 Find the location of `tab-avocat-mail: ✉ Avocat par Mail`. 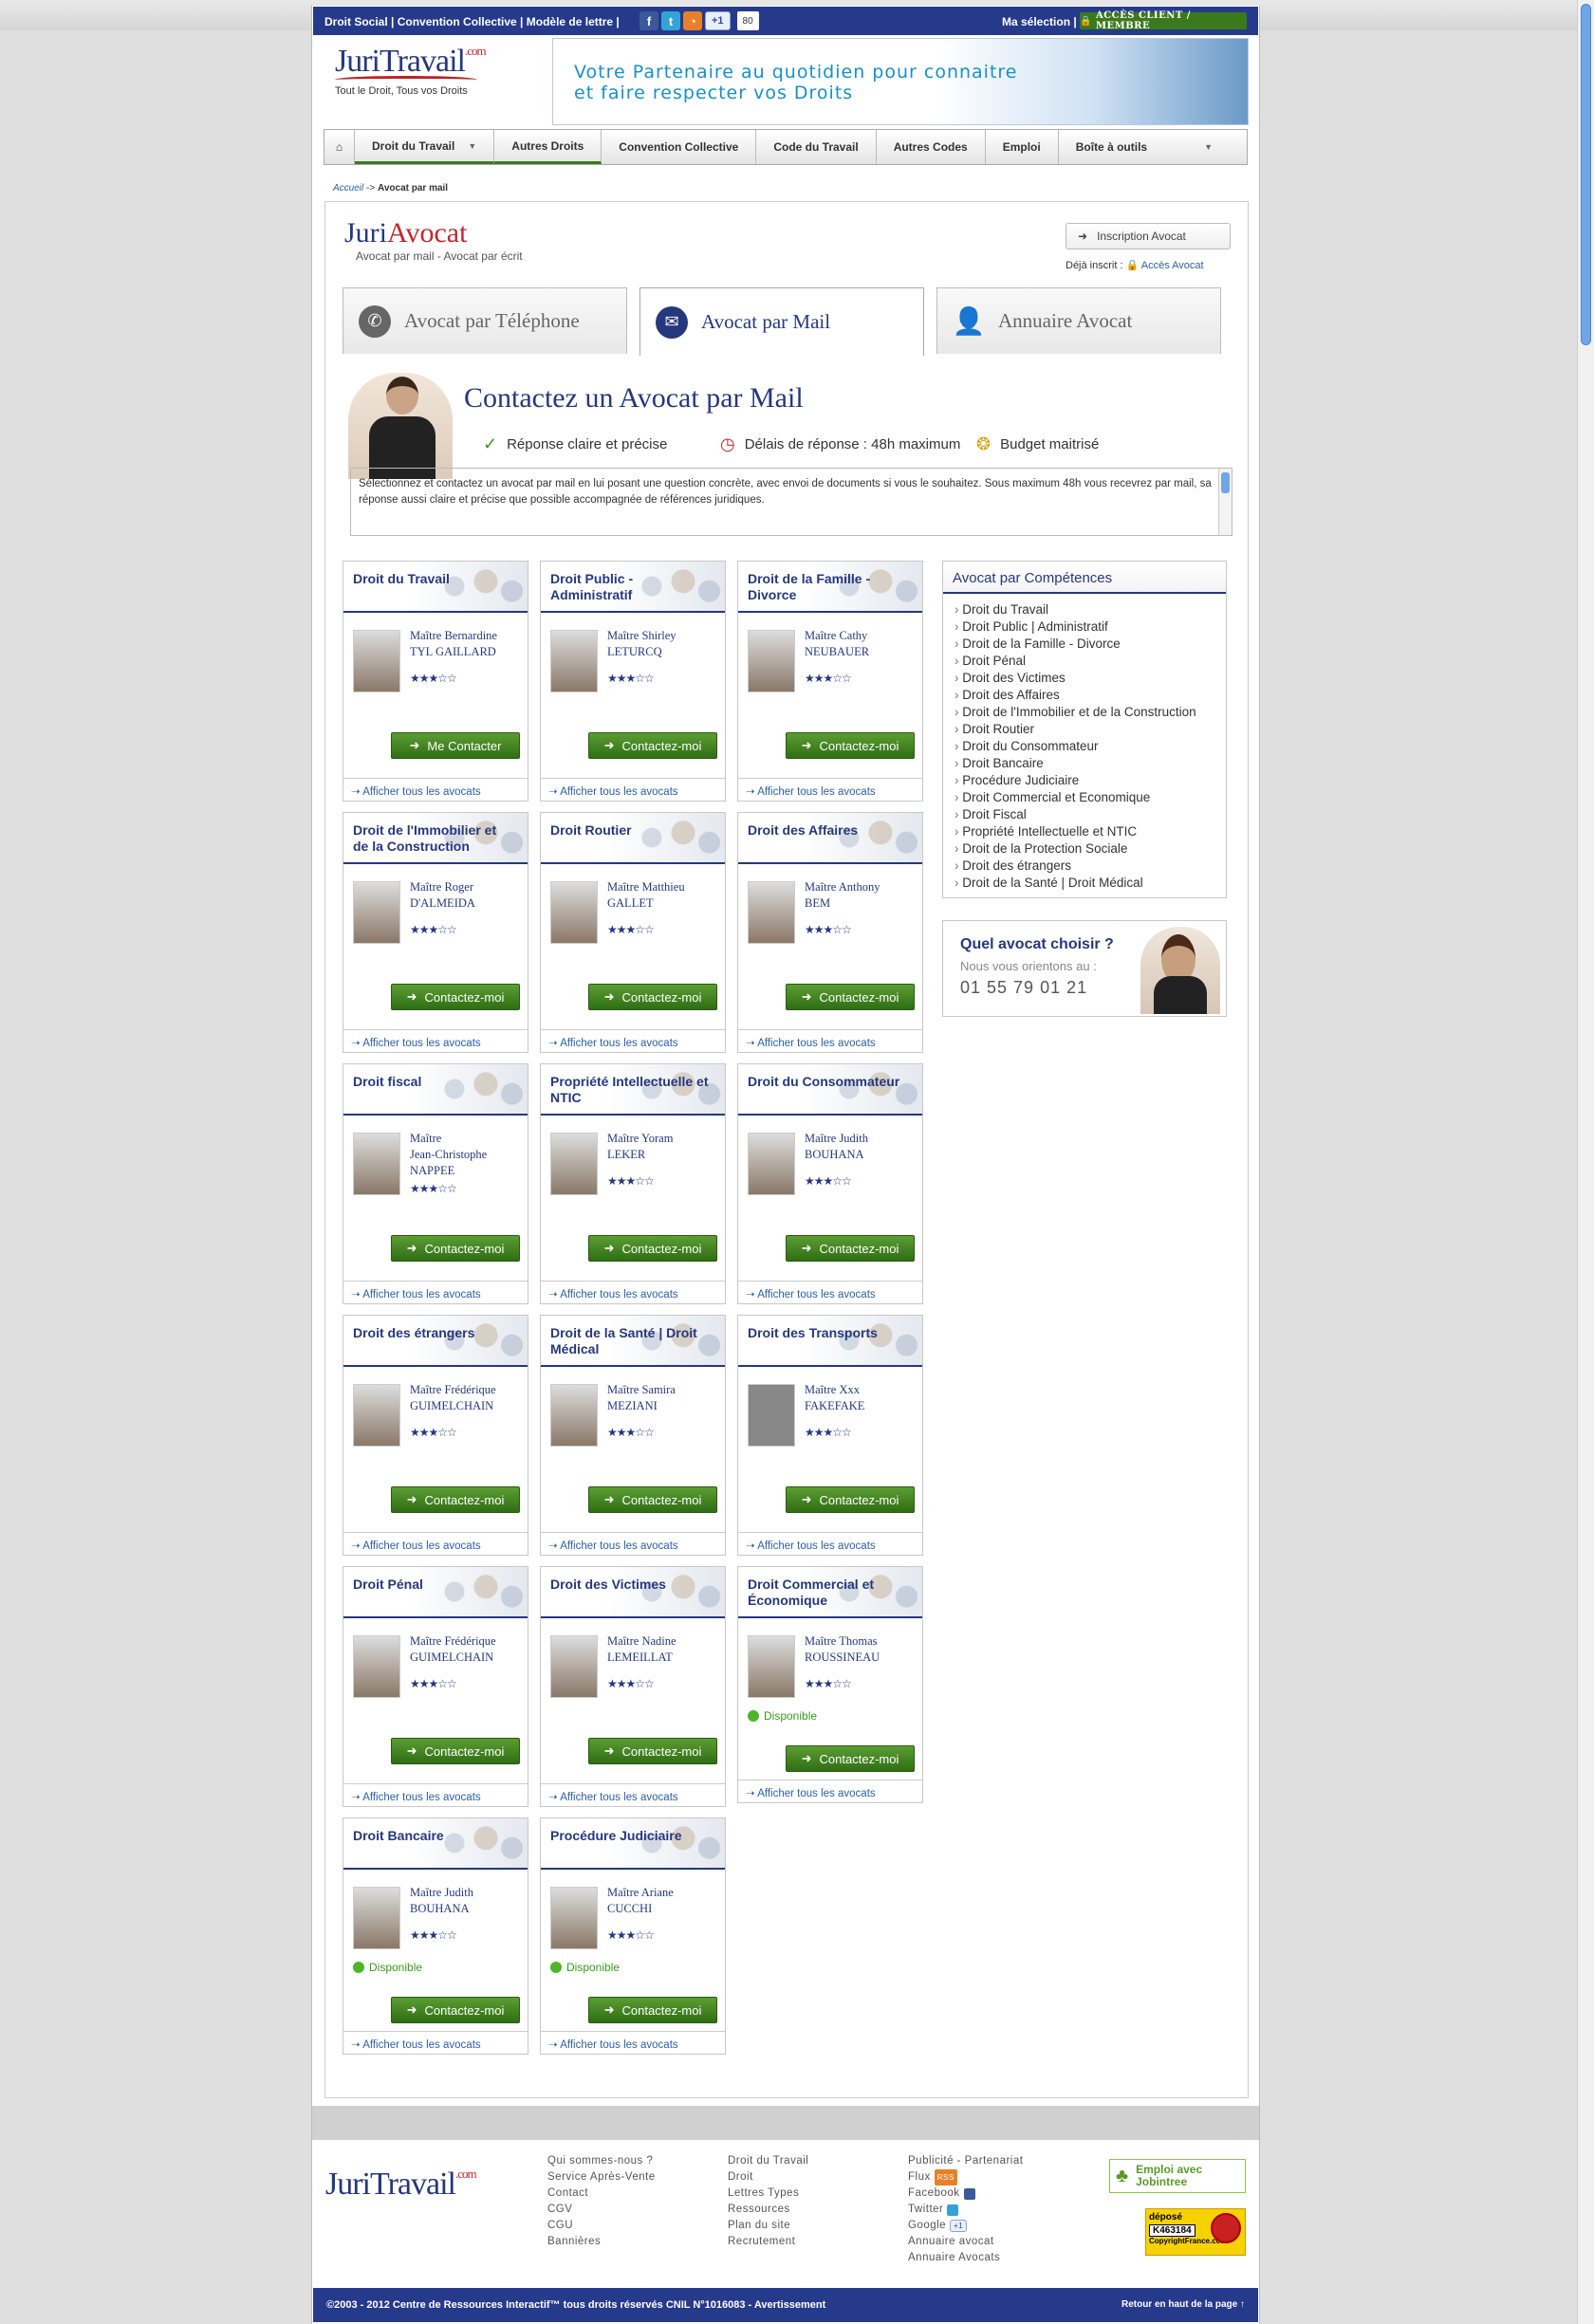

tab-avocat-mail: ✉ Avocat par Mail is located at coordinates (781, 322).